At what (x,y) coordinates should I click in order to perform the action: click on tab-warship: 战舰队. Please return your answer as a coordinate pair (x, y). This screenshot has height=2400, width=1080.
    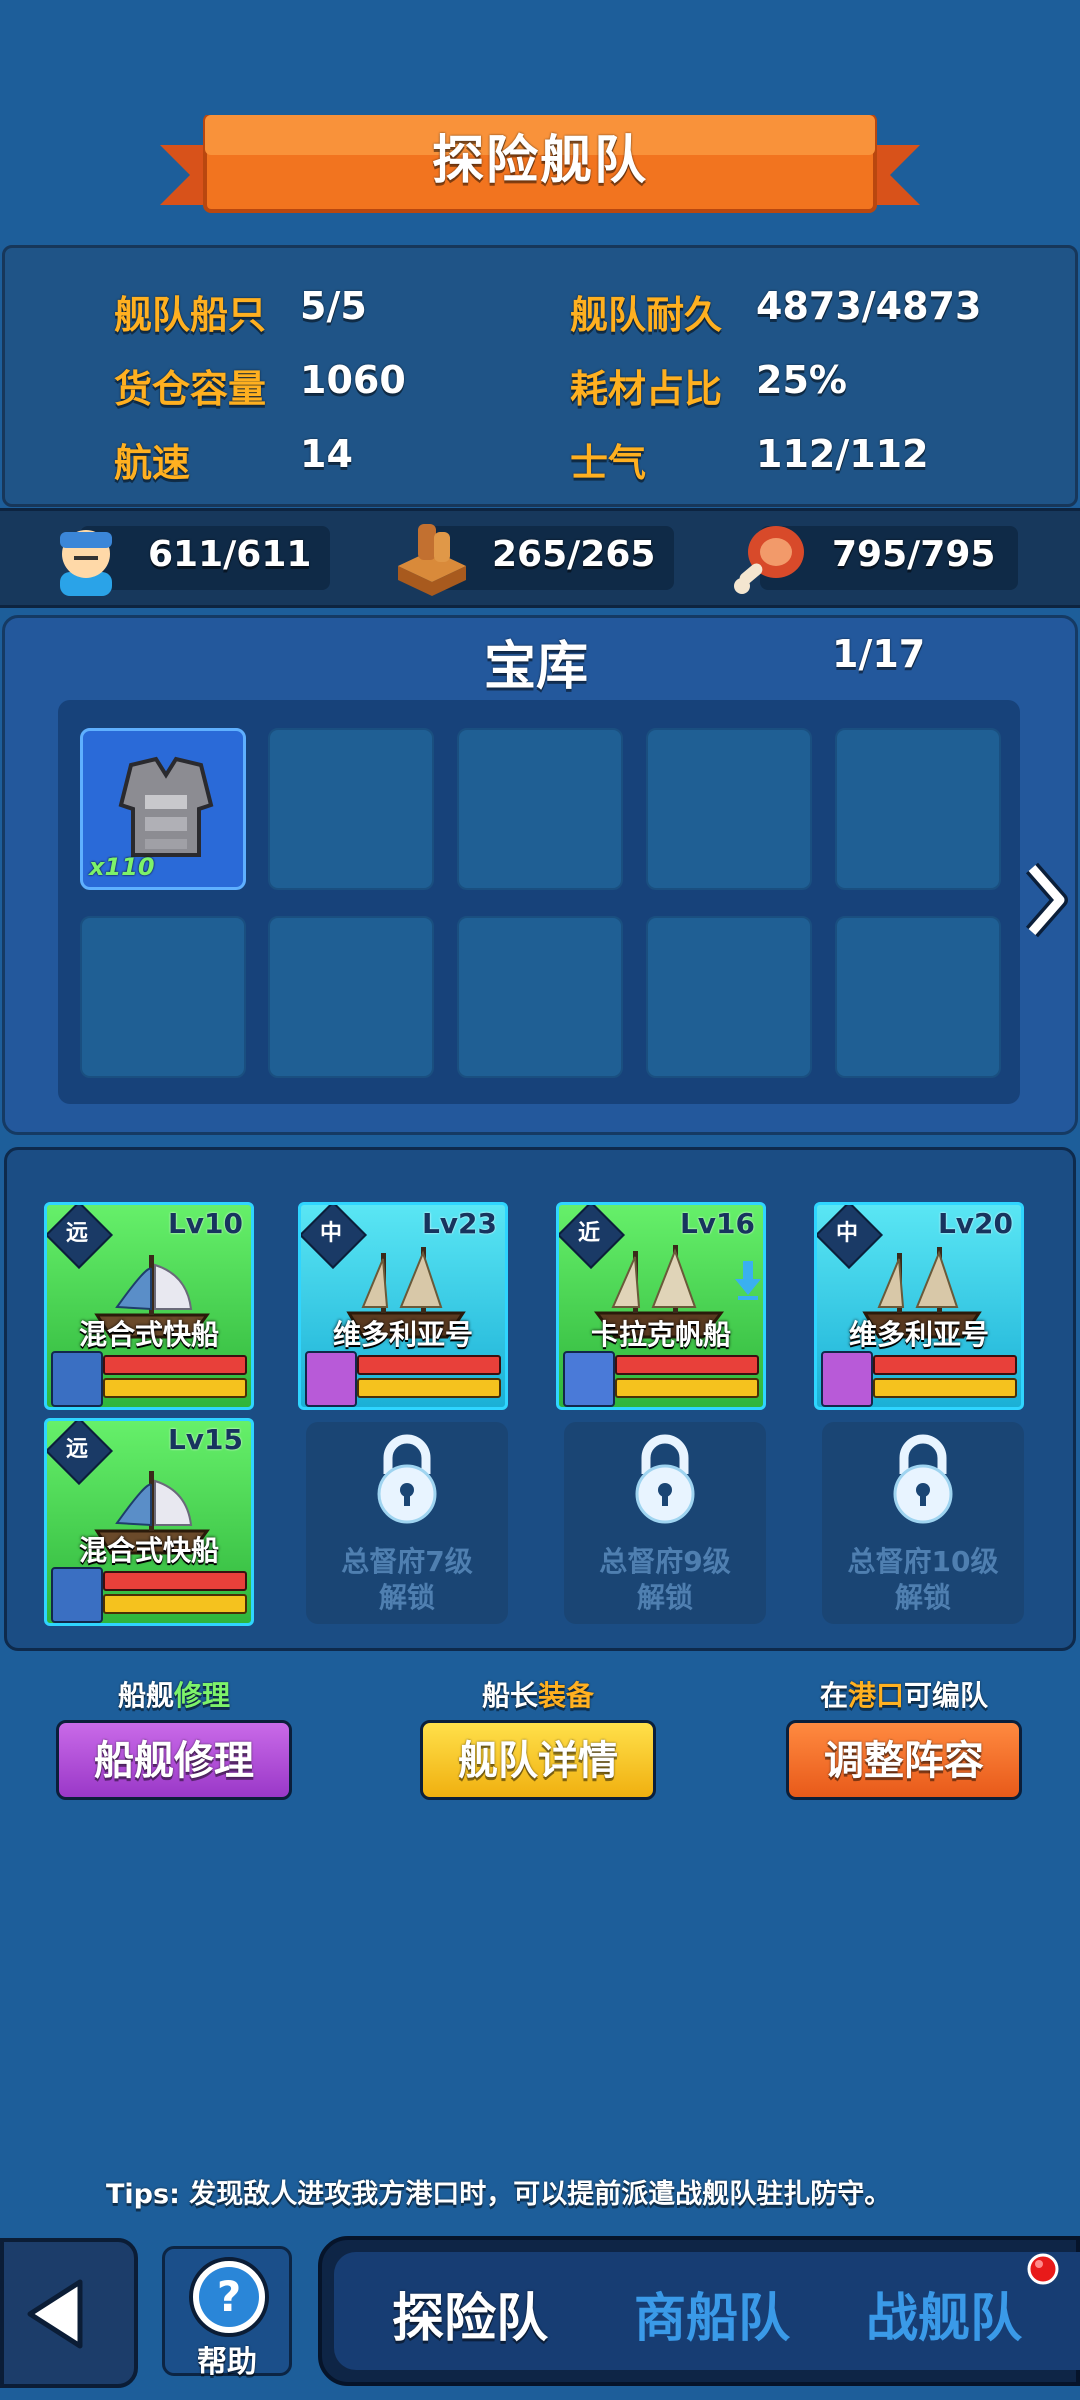
    Looking at the image, I should click on (944, 2313).